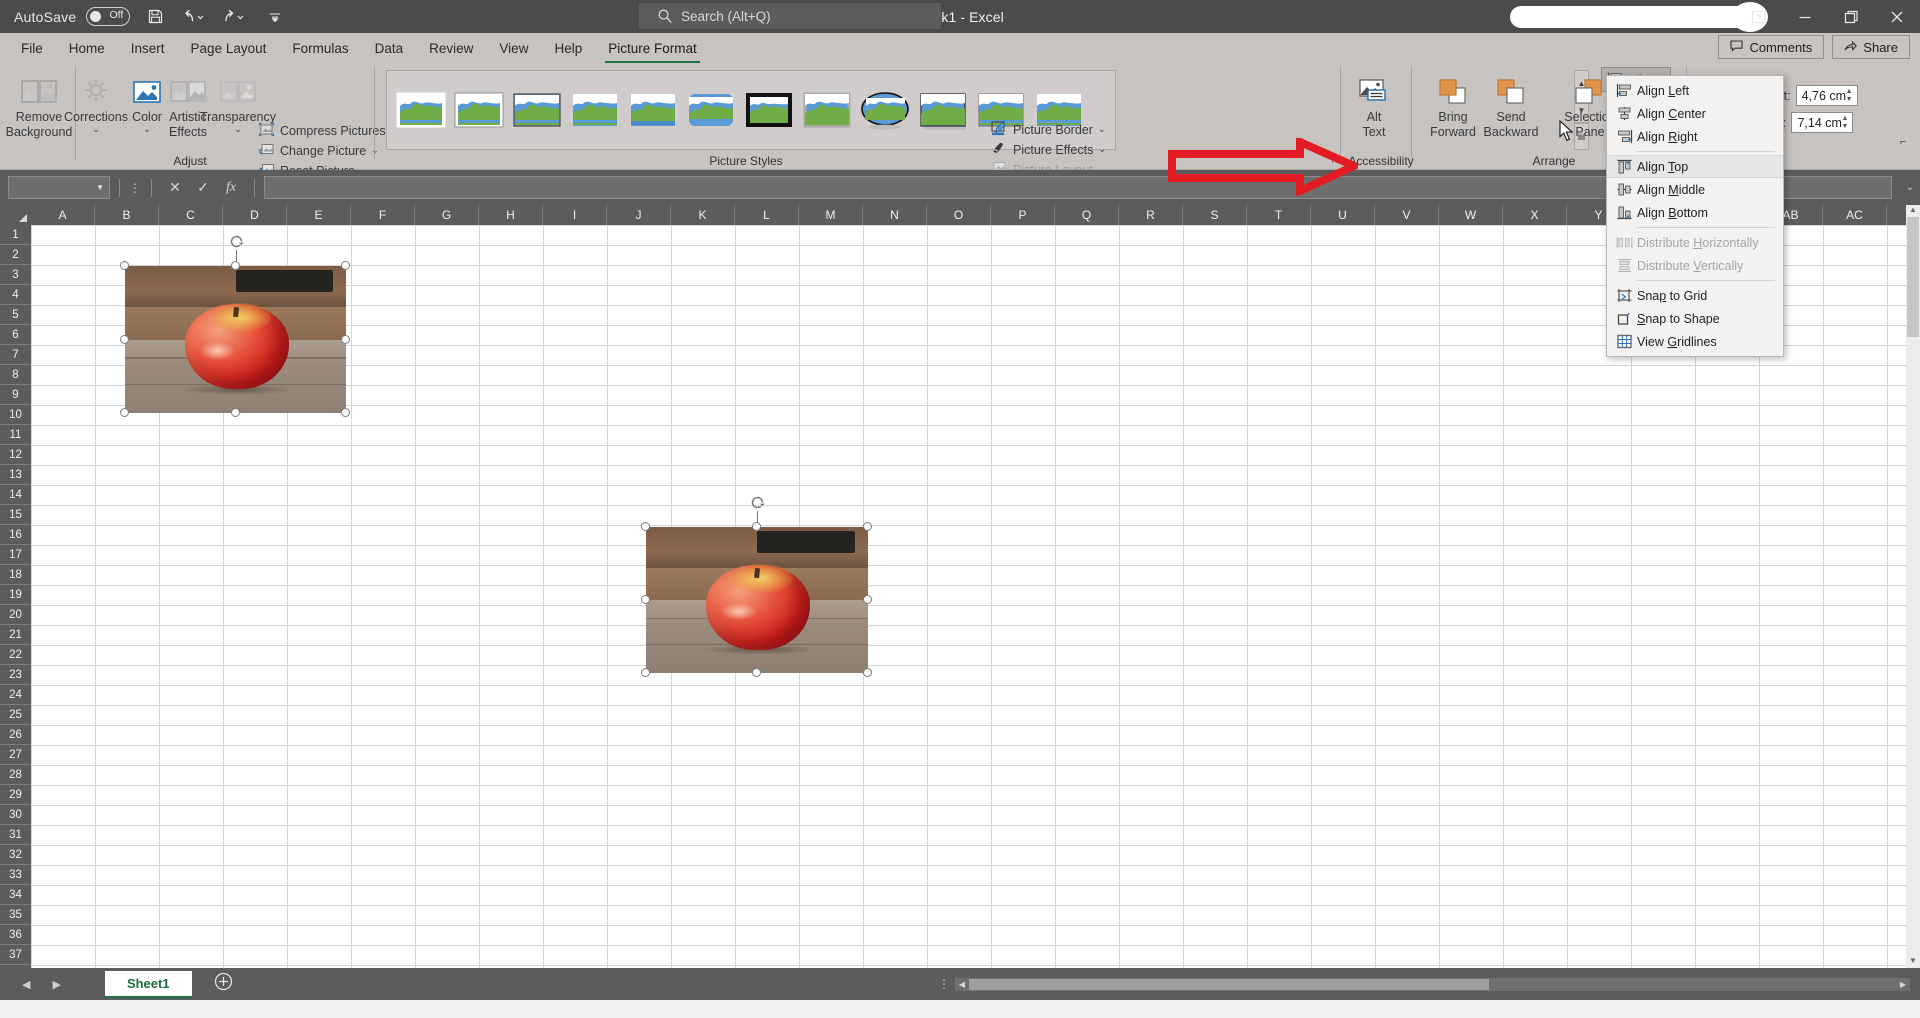  Describe the element at coordinates (235, 17) in the screenshot. I see `redo-icon` at that location.